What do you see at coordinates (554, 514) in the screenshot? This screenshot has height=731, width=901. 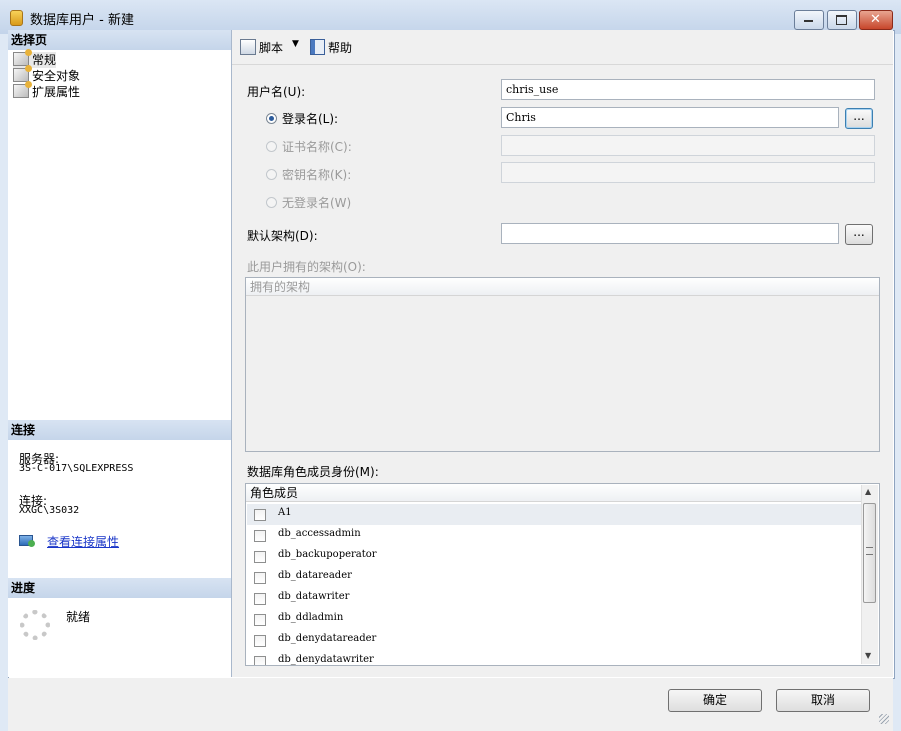 I see `role-row: A1` at bounding box center [554, 514].